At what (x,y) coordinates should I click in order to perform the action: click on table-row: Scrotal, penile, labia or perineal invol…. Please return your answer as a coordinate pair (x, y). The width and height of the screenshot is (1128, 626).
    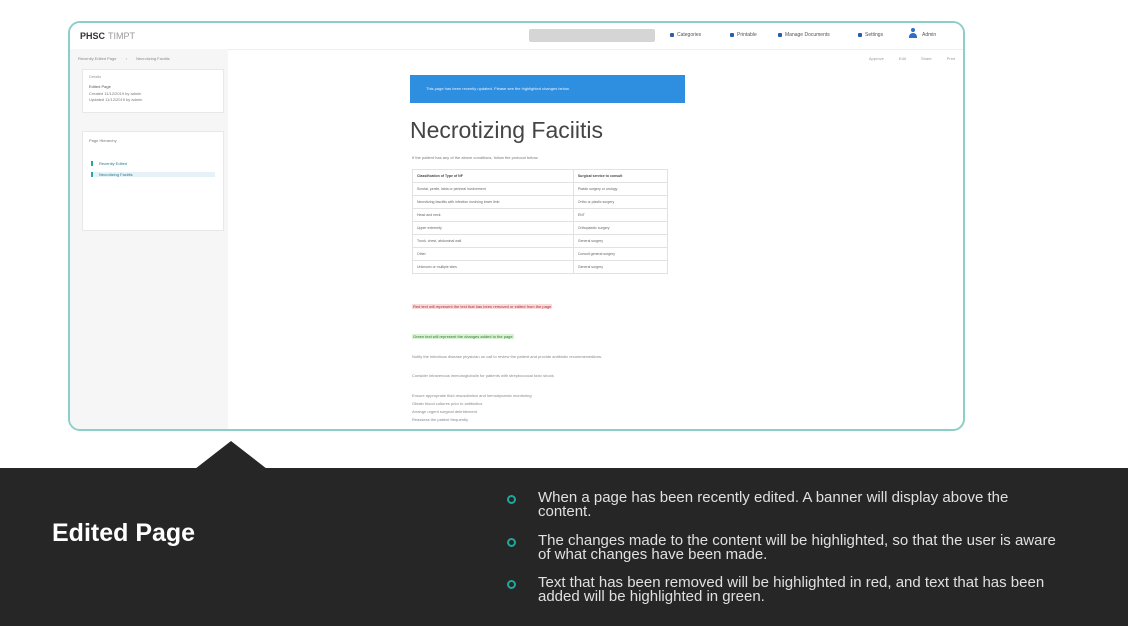
    Looking at the image, I should click on (540, 189).